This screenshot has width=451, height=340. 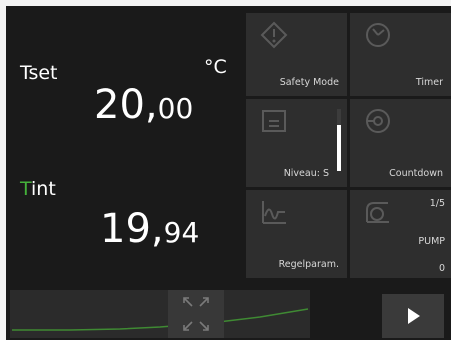 I want to click on safety-mode-tile: Safety Mode, so click(x=296, y=54).